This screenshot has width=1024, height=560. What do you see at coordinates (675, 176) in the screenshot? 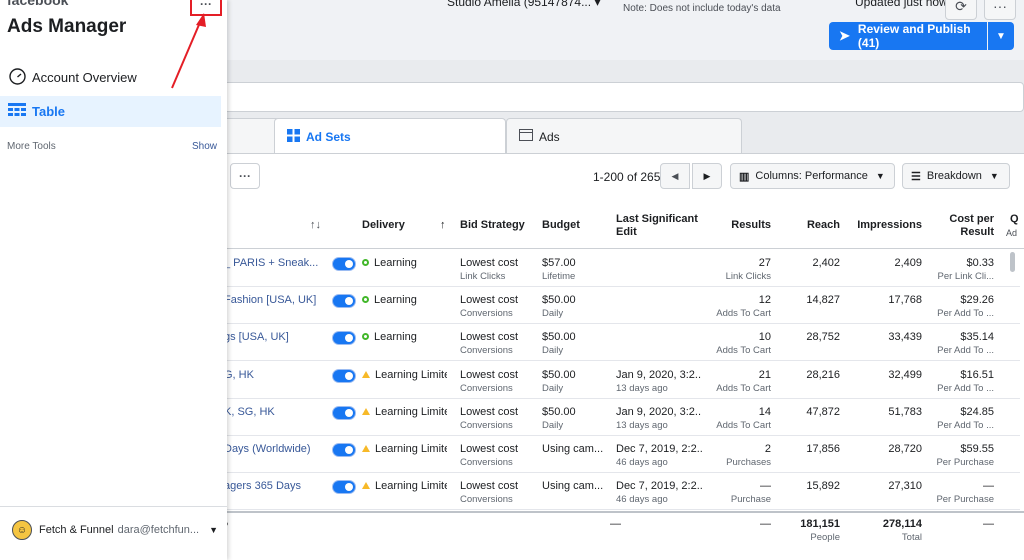
I see `prev-page-button: ◀` at bounding box center [675, 176].